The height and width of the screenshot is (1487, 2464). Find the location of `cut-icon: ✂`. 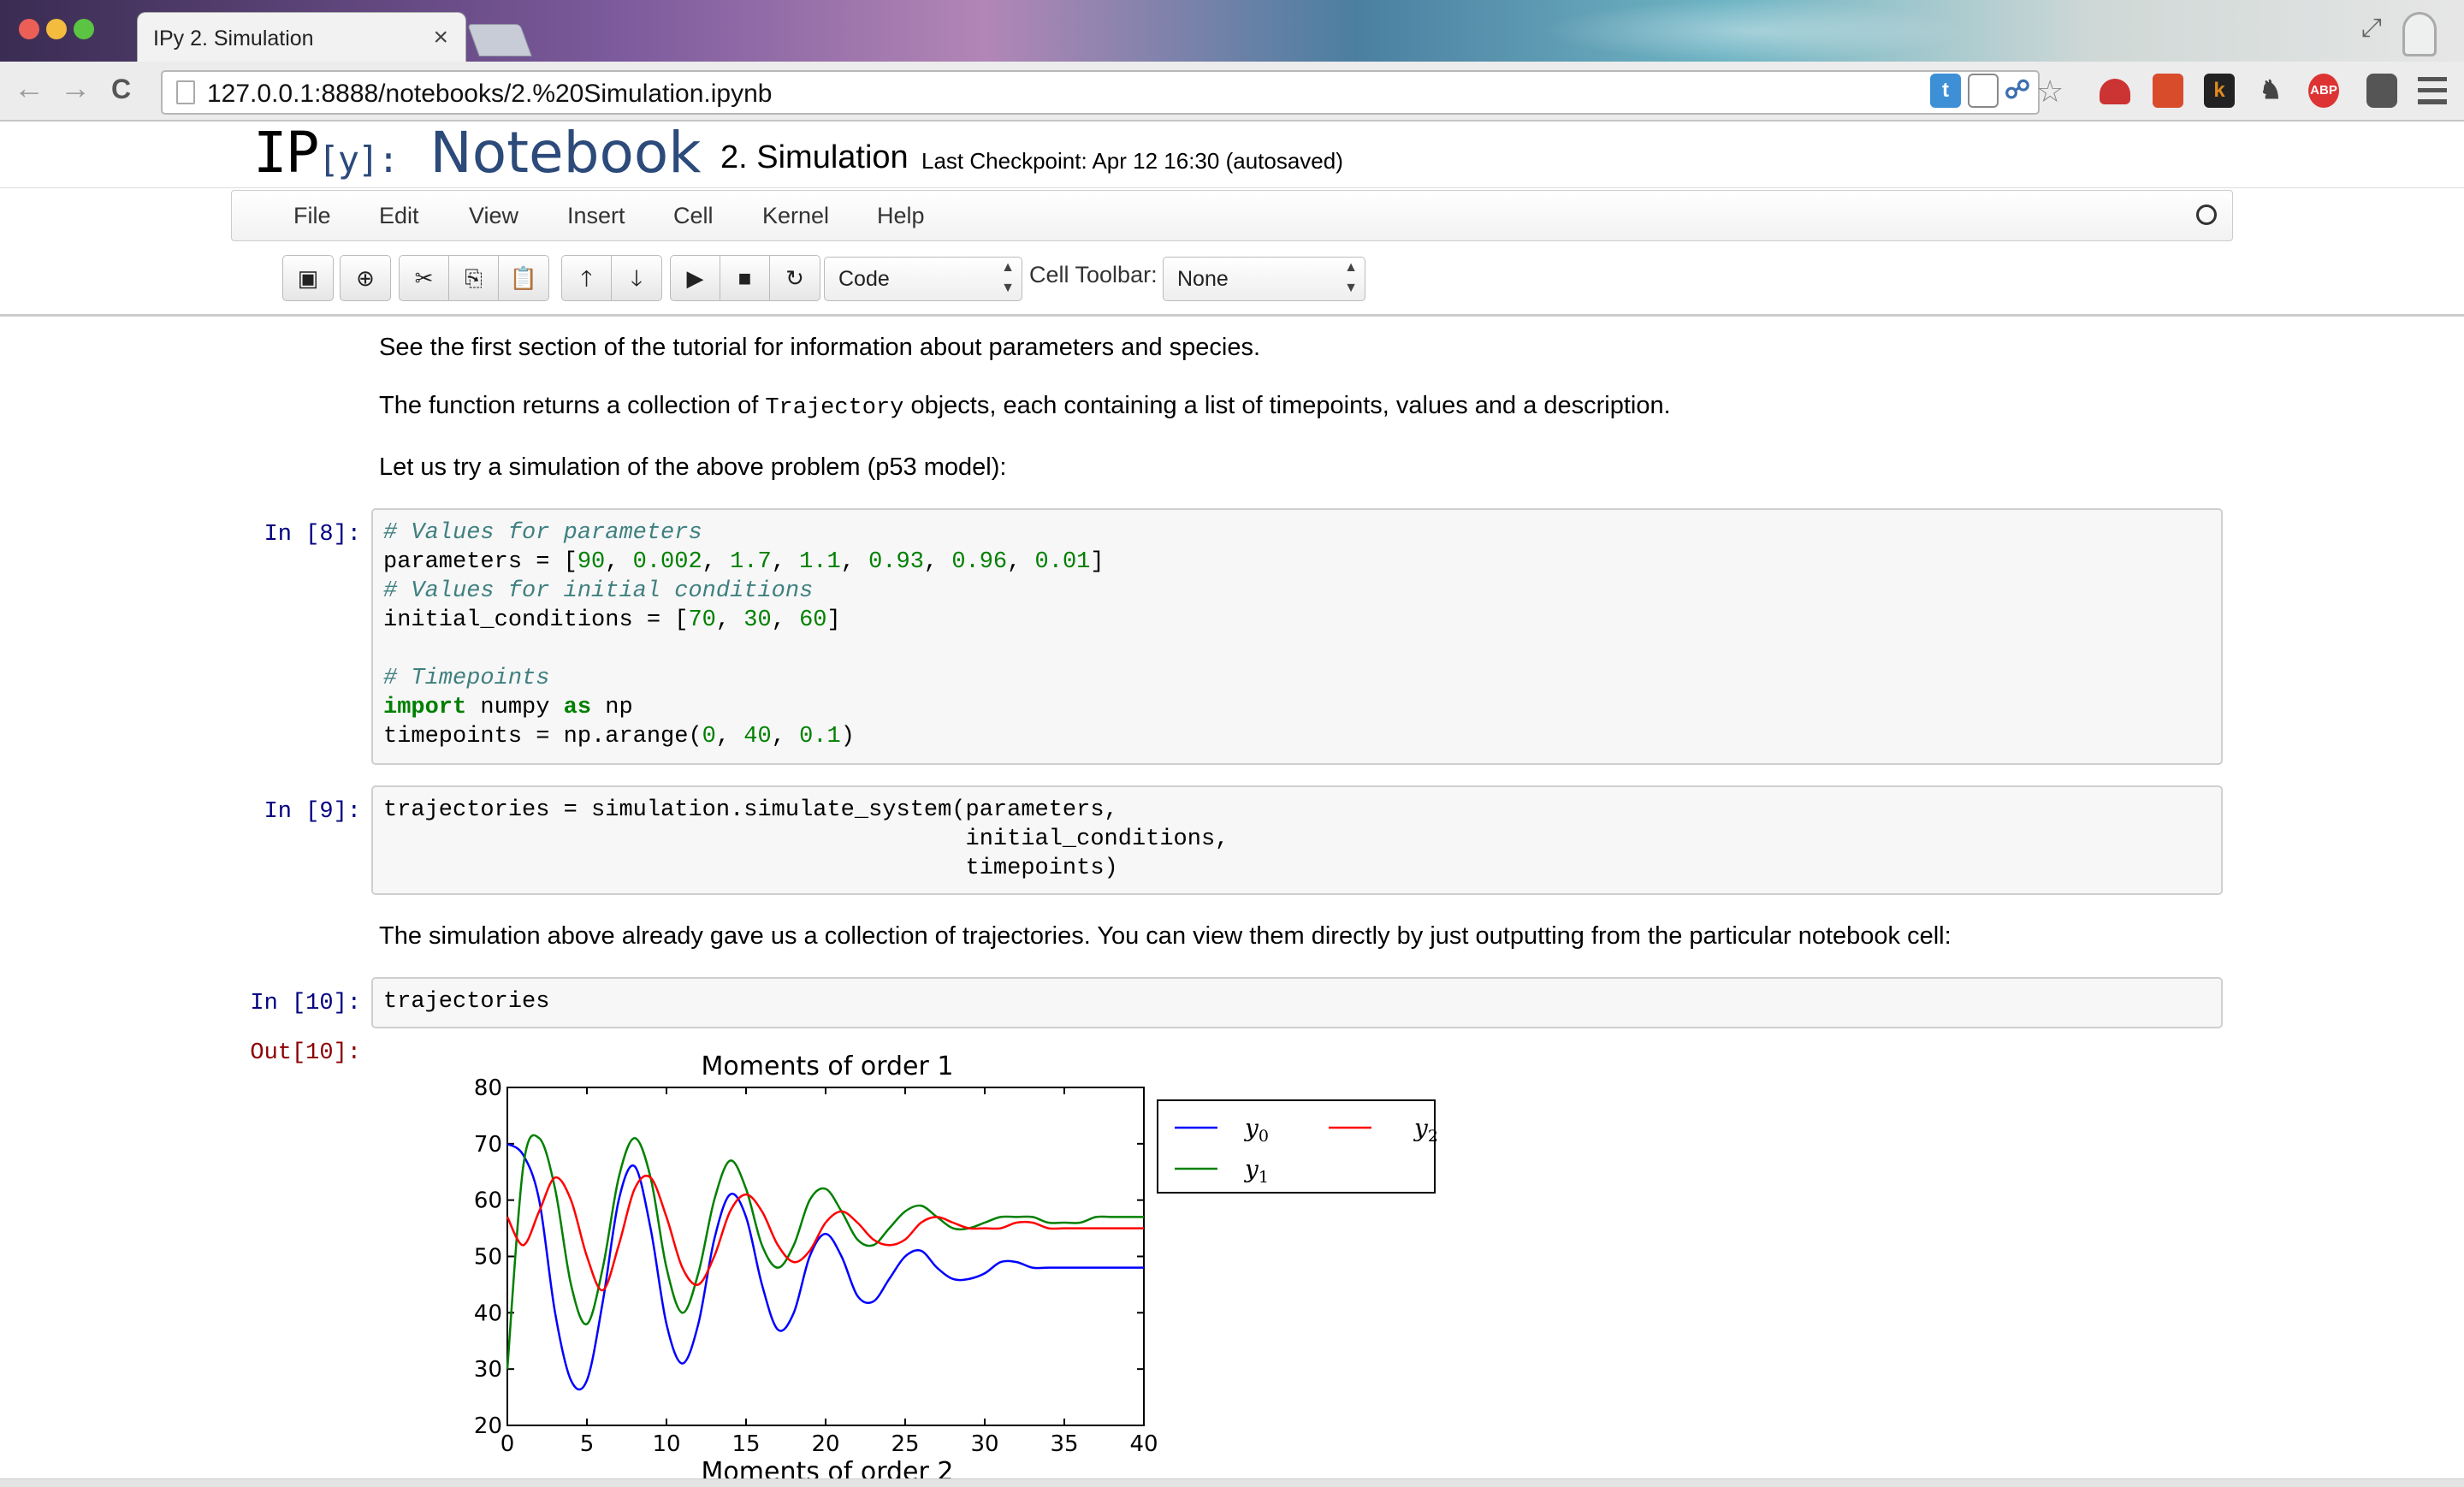

cut-icon: ✂ is located at coordinates (424, 278).